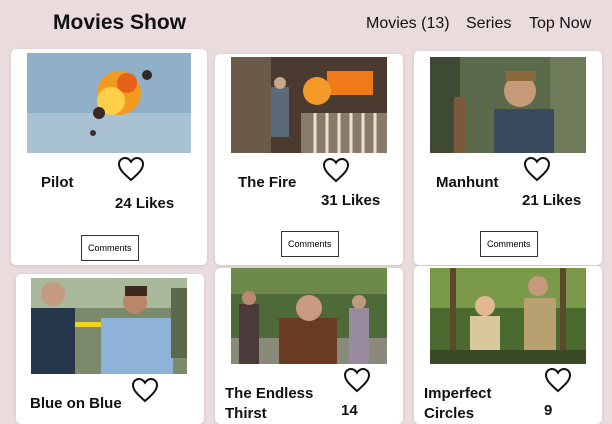 This screenshot has width=612, height=424. Describe the element at coordinates (306, 23) in the screenshot. I see `header: Movies Show Movies (13) Series Top Now` at that location.